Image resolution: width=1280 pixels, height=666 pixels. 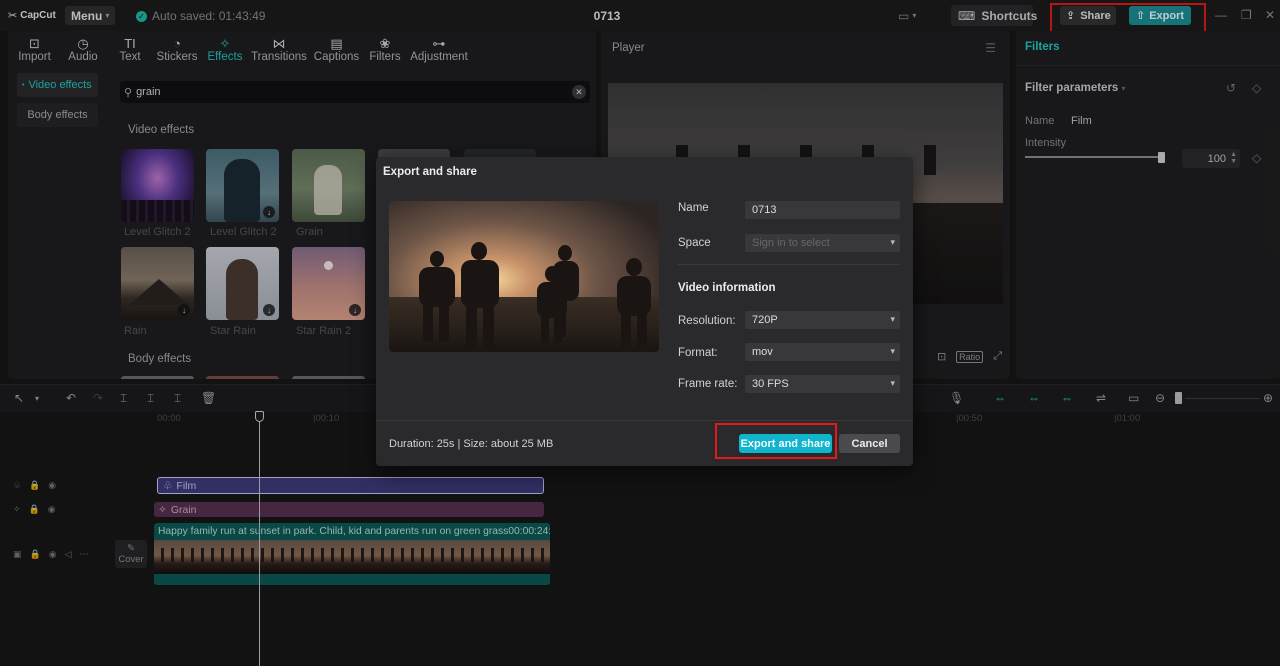 I want to click on framerate-select: 30 FPS ▾, so click(x=822, y=384).